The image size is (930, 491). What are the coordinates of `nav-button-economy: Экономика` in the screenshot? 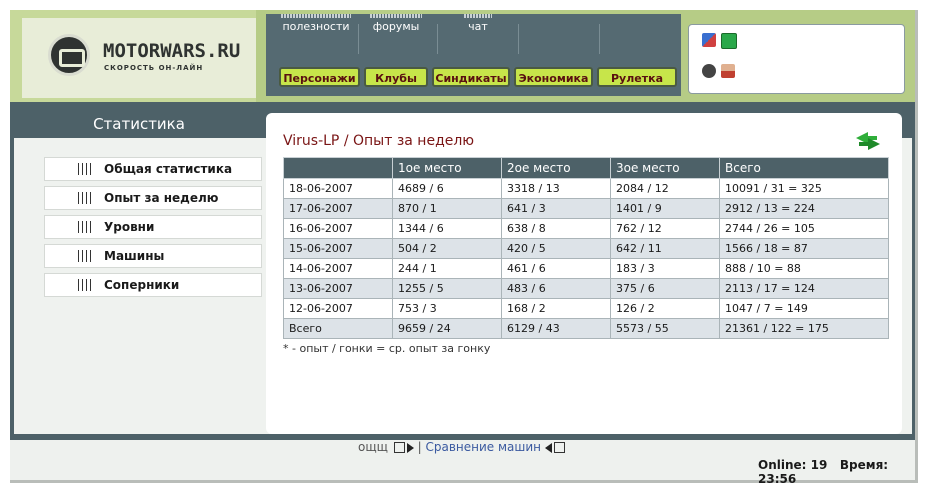 It's located at (553, 77).